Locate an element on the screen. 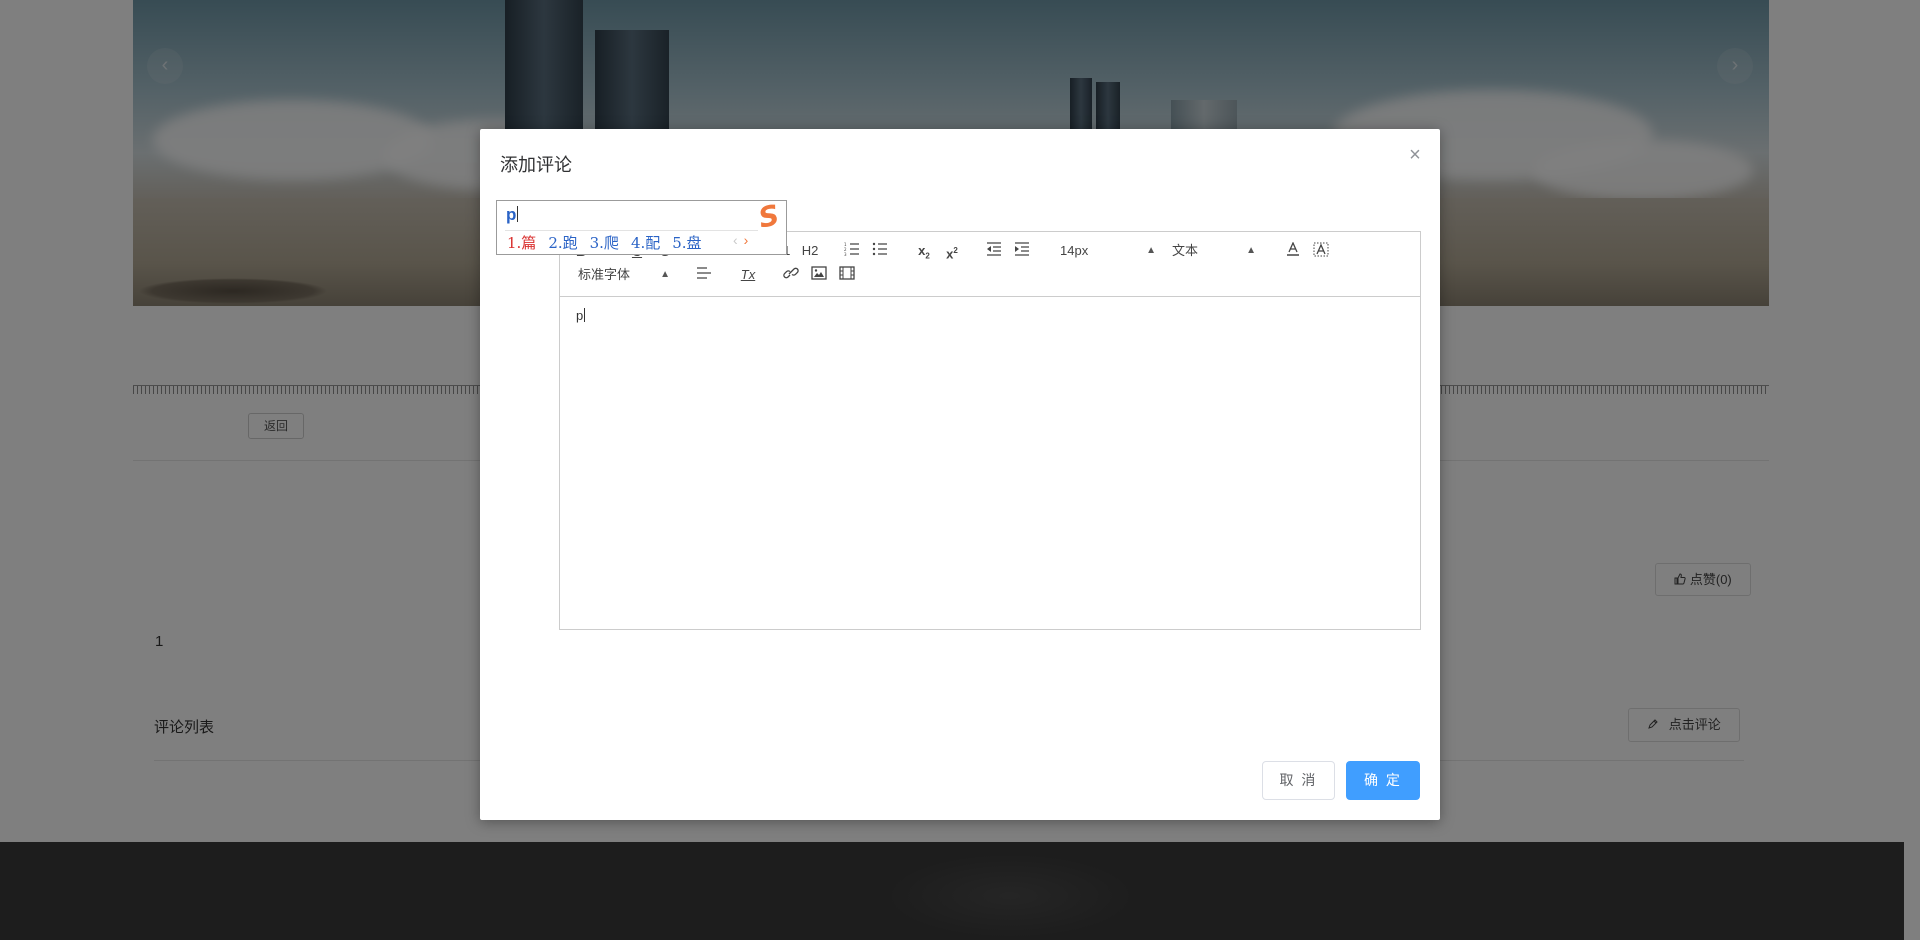 The image size is (1920, 940). superscript-mark: 2 is located at coordinates (955, 250).